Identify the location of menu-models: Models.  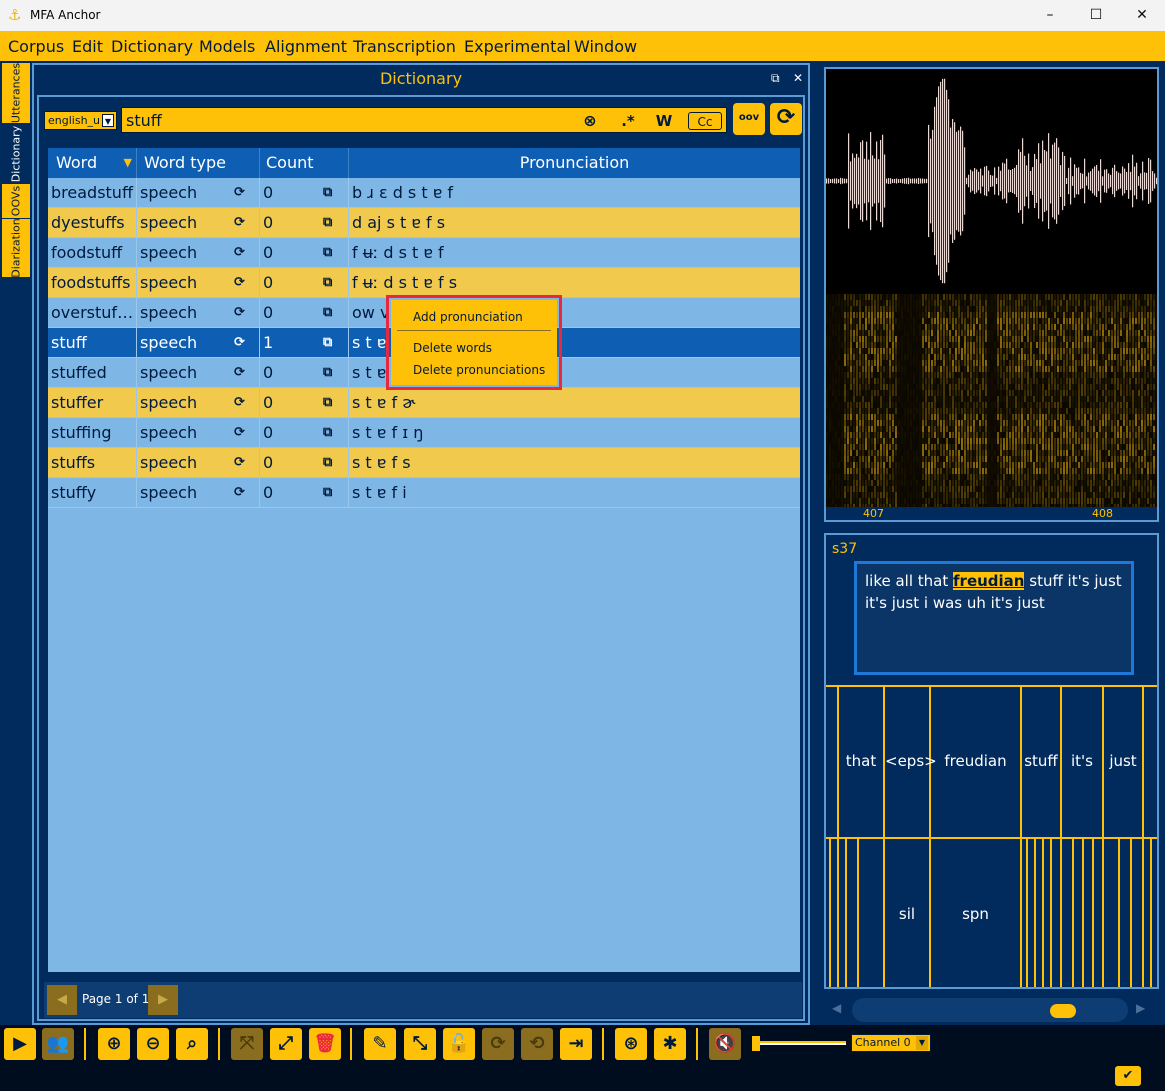
(227, 46).